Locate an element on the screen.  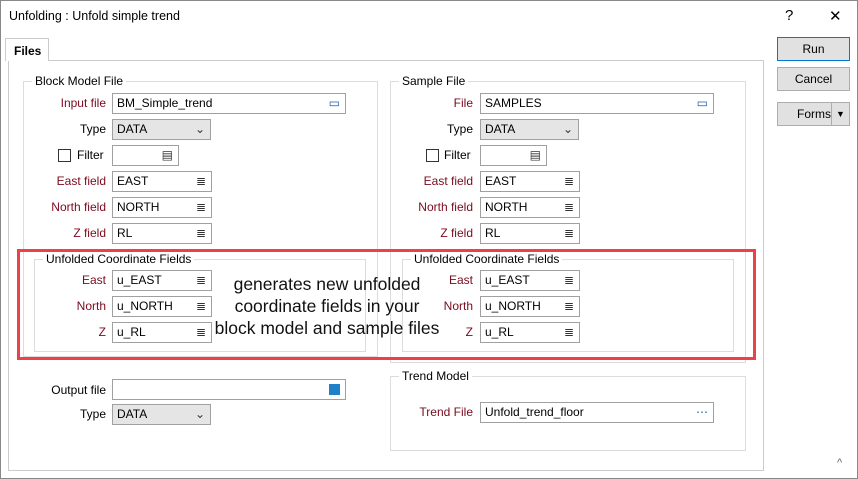
forms-label: Forms is located at coordinates (814, 114).